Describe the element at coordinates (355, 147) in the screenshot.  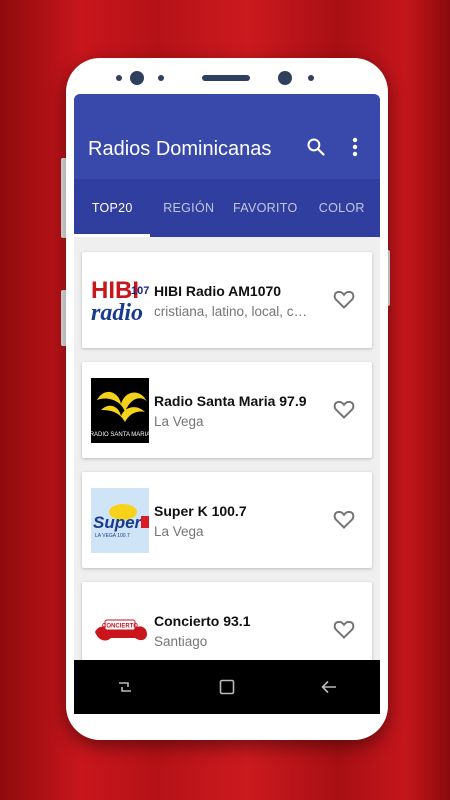
I see `more-vert-icon` at that location.